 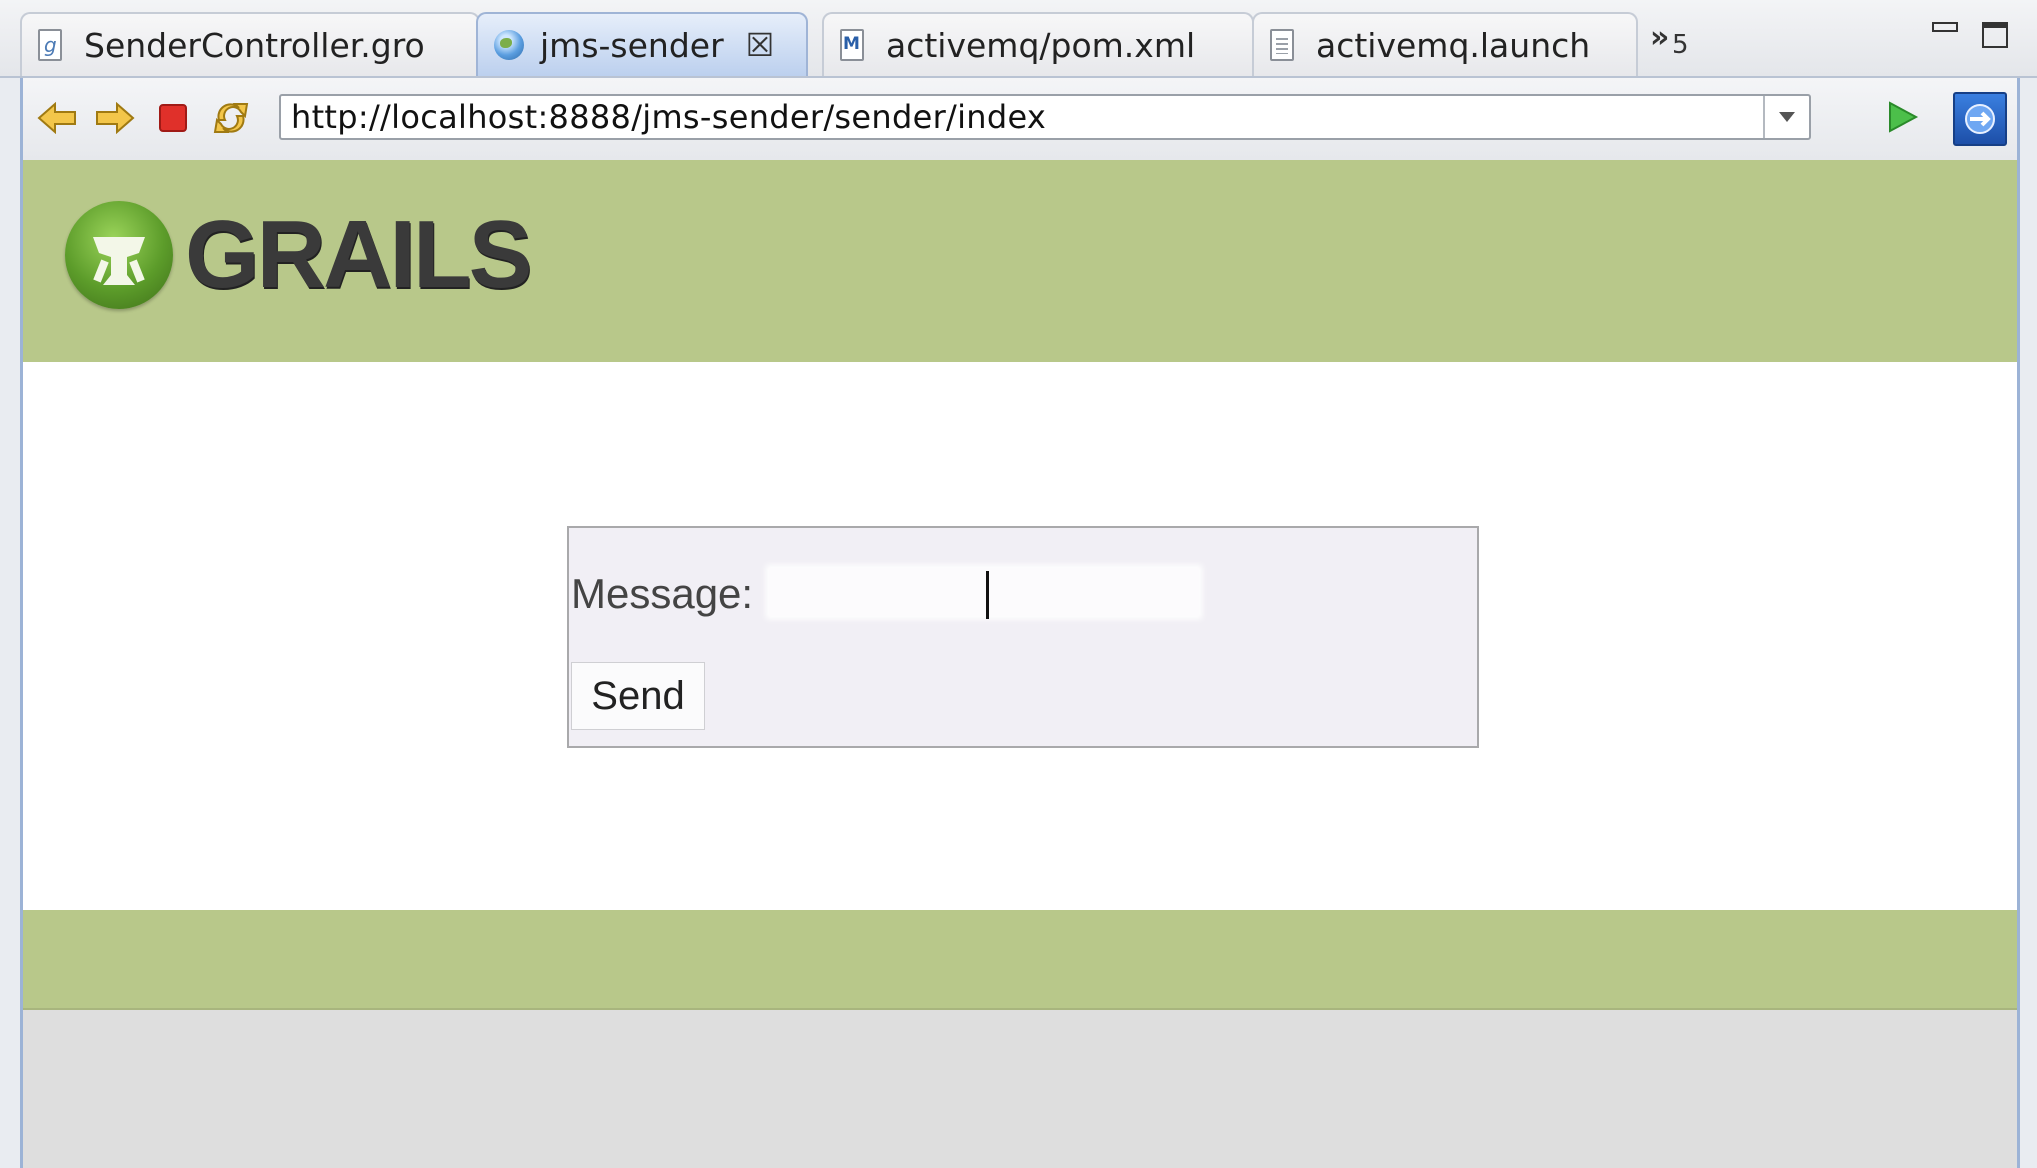 What do you see at coordinates (638, 696) in the screenshot?
I see `send-button: Send` at bounding box center [638, 696].